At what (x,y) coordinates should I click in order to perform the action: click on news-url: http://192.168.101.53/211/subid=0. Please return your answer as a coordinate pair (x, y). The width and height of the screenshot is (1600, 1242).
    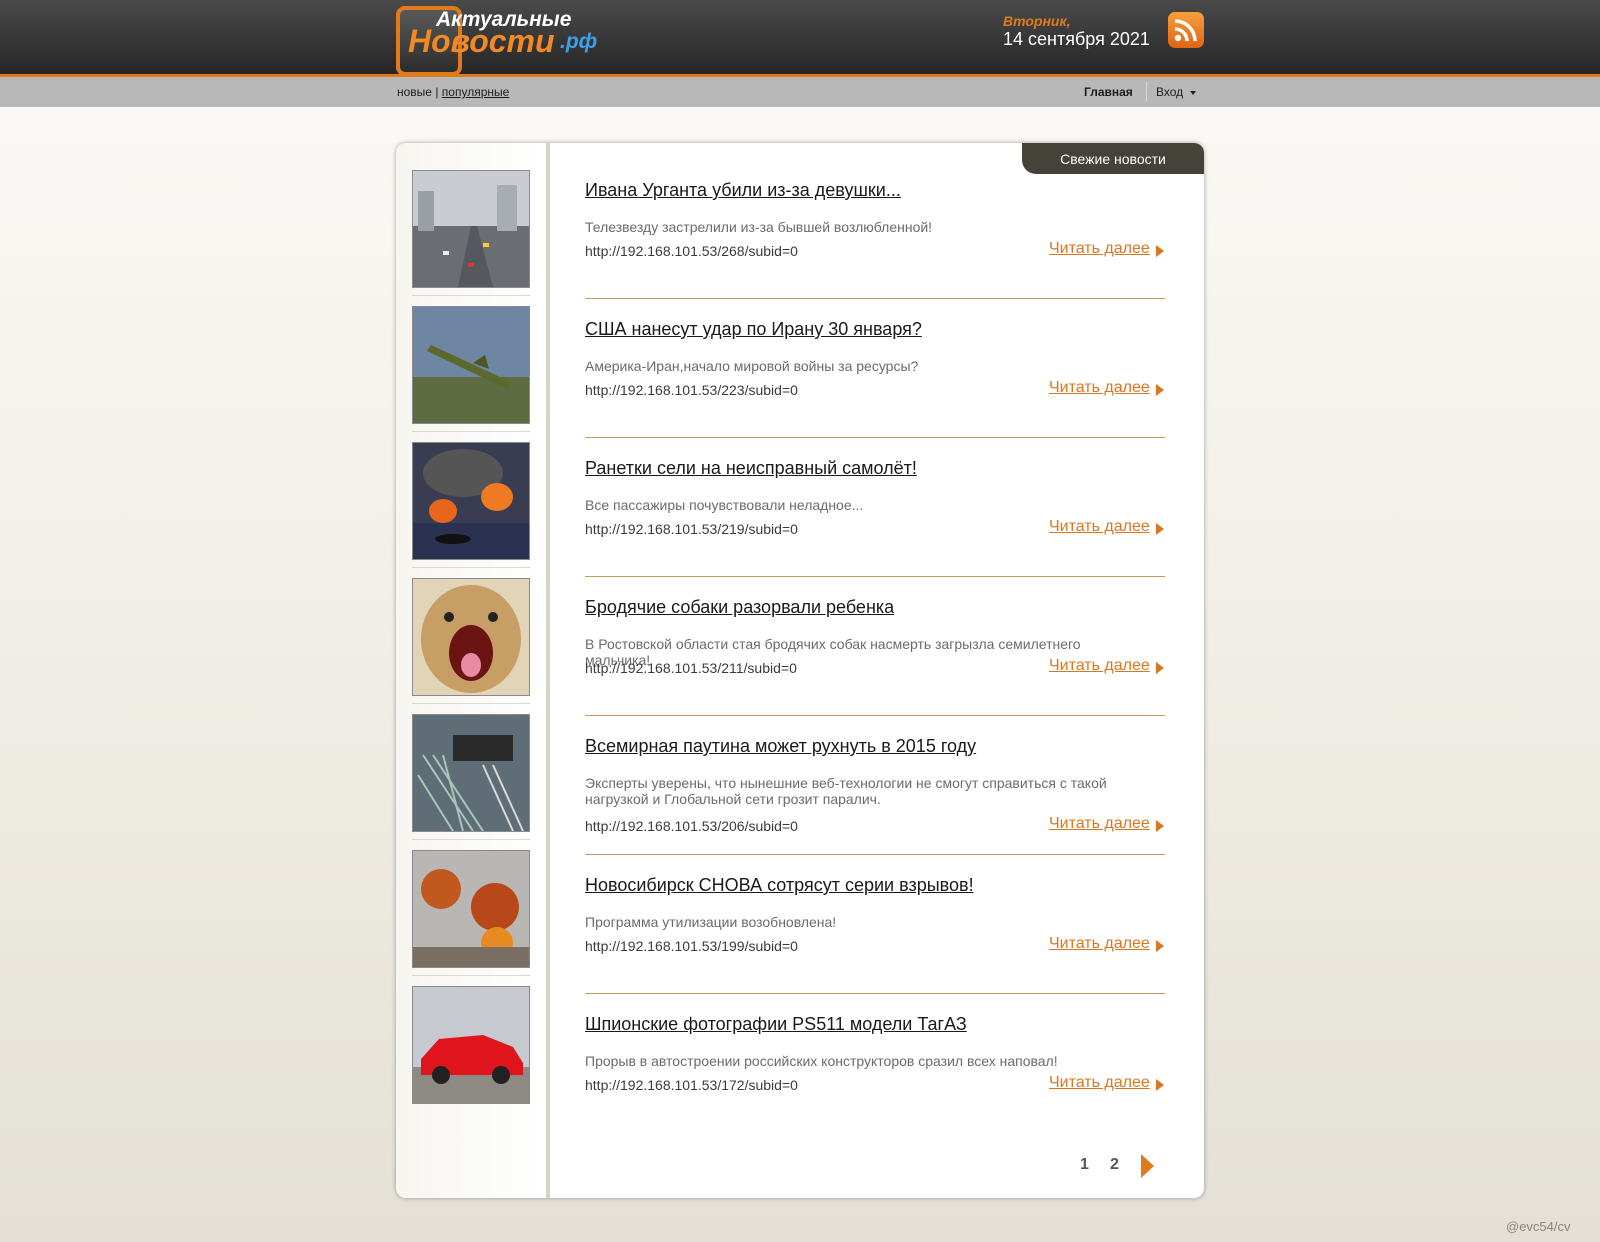
    Looking at the image, I should click on (691, 668).